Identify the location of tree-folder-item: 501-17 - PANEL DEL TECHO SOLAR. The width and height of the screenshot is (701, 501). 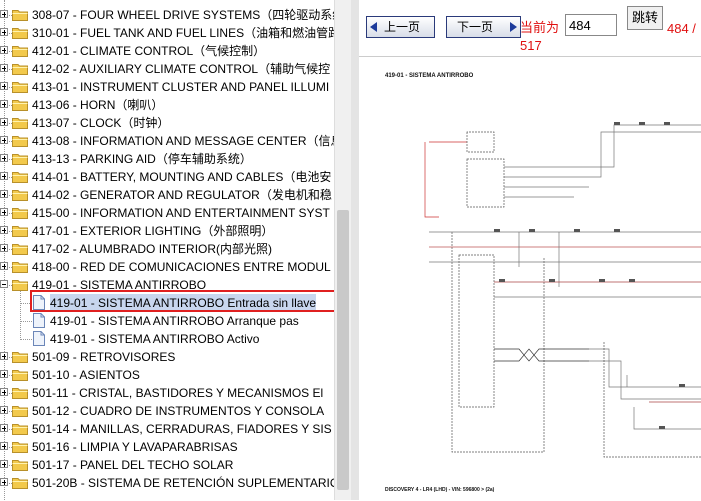
(167, 465).